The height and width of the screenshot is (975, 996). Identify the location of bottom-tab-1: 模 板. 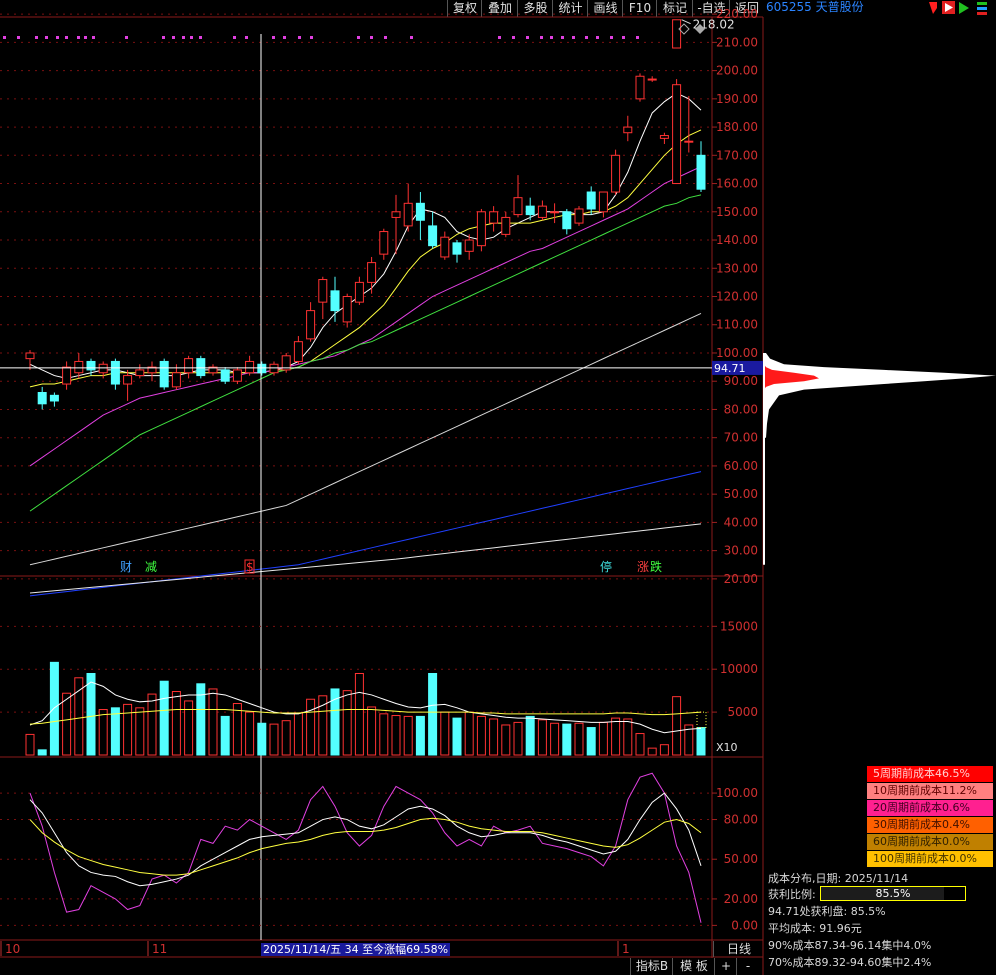
(693, 966).